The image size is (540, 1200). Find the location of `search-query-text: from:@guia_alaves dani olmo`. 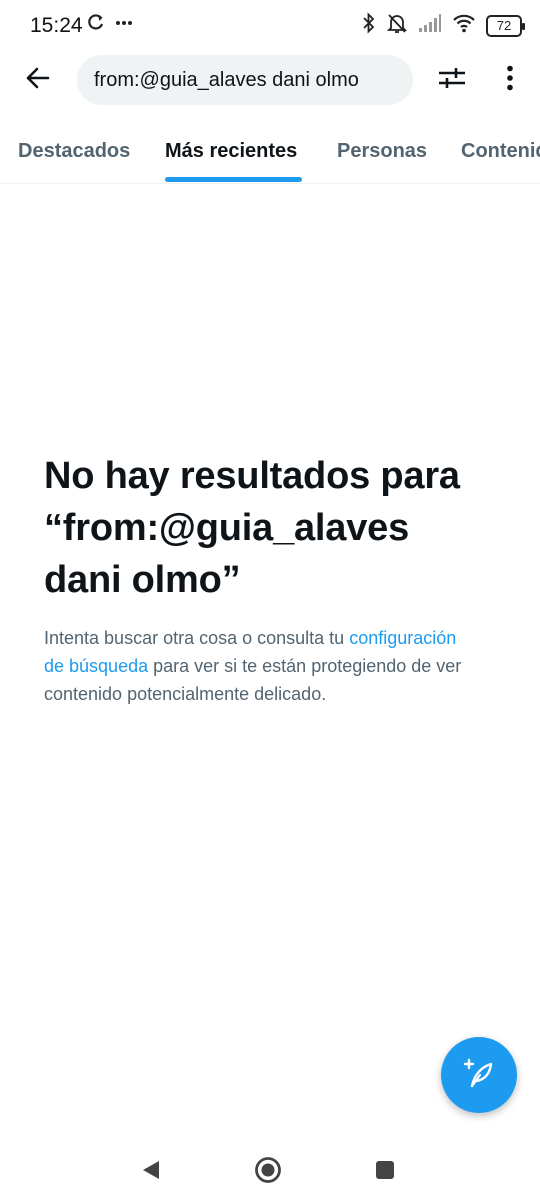

search-query-text: from:@guia_alaves dani olmo is located at coordinates (226, 79).